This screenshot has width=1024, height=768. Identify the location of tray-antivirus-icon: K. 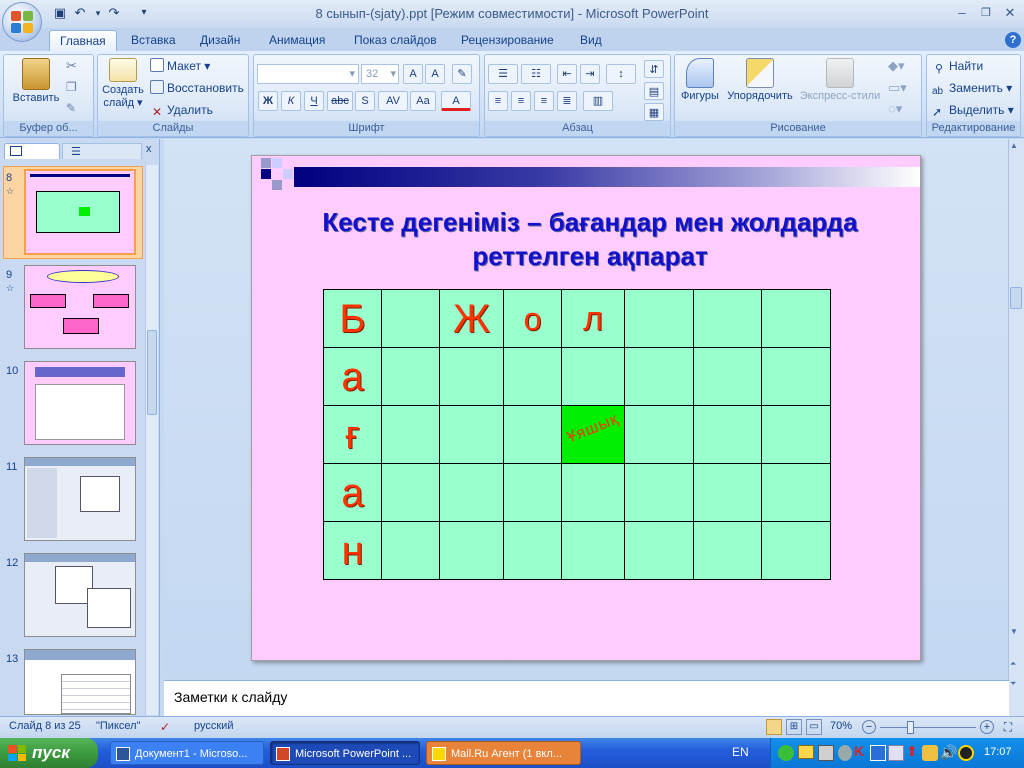
(859, 751).